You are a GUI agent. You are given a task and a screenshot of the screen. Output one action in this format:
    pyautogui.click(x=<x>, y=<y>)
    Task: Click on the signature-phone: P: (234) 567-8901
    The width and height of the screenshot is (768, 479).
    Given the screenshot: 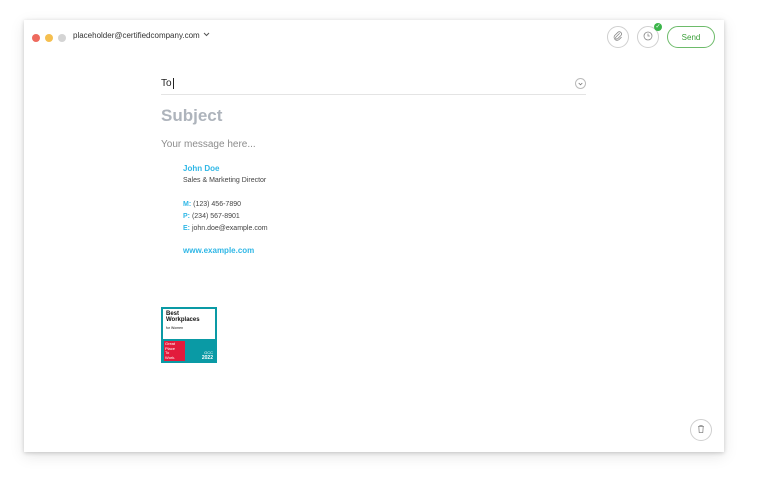 What is the action you would take?
    pyautogui.click(x=384, y=217)
    